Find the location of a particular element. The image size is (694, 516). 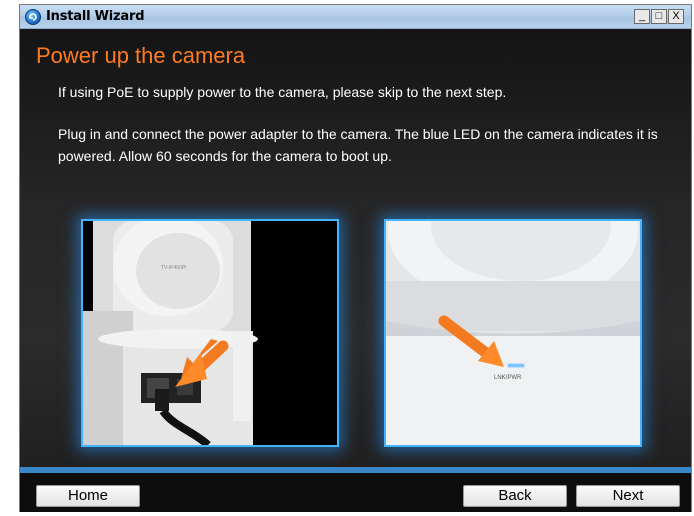

maximize-button: □ is located at coordinates (659, 16).